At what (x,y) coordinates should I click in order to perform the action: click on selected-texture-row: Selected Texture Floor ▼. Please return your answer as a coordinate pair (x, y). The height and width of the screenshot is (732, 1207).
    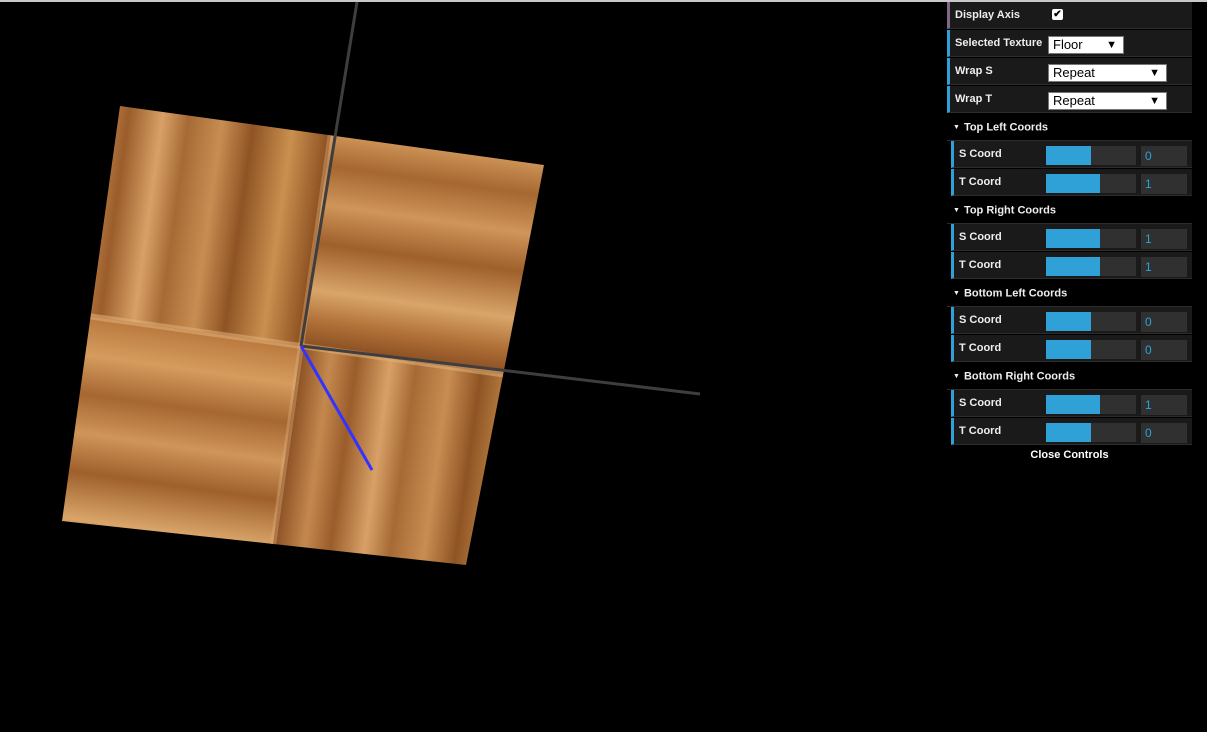
    Looking at the image, I should click on (1069, 43).